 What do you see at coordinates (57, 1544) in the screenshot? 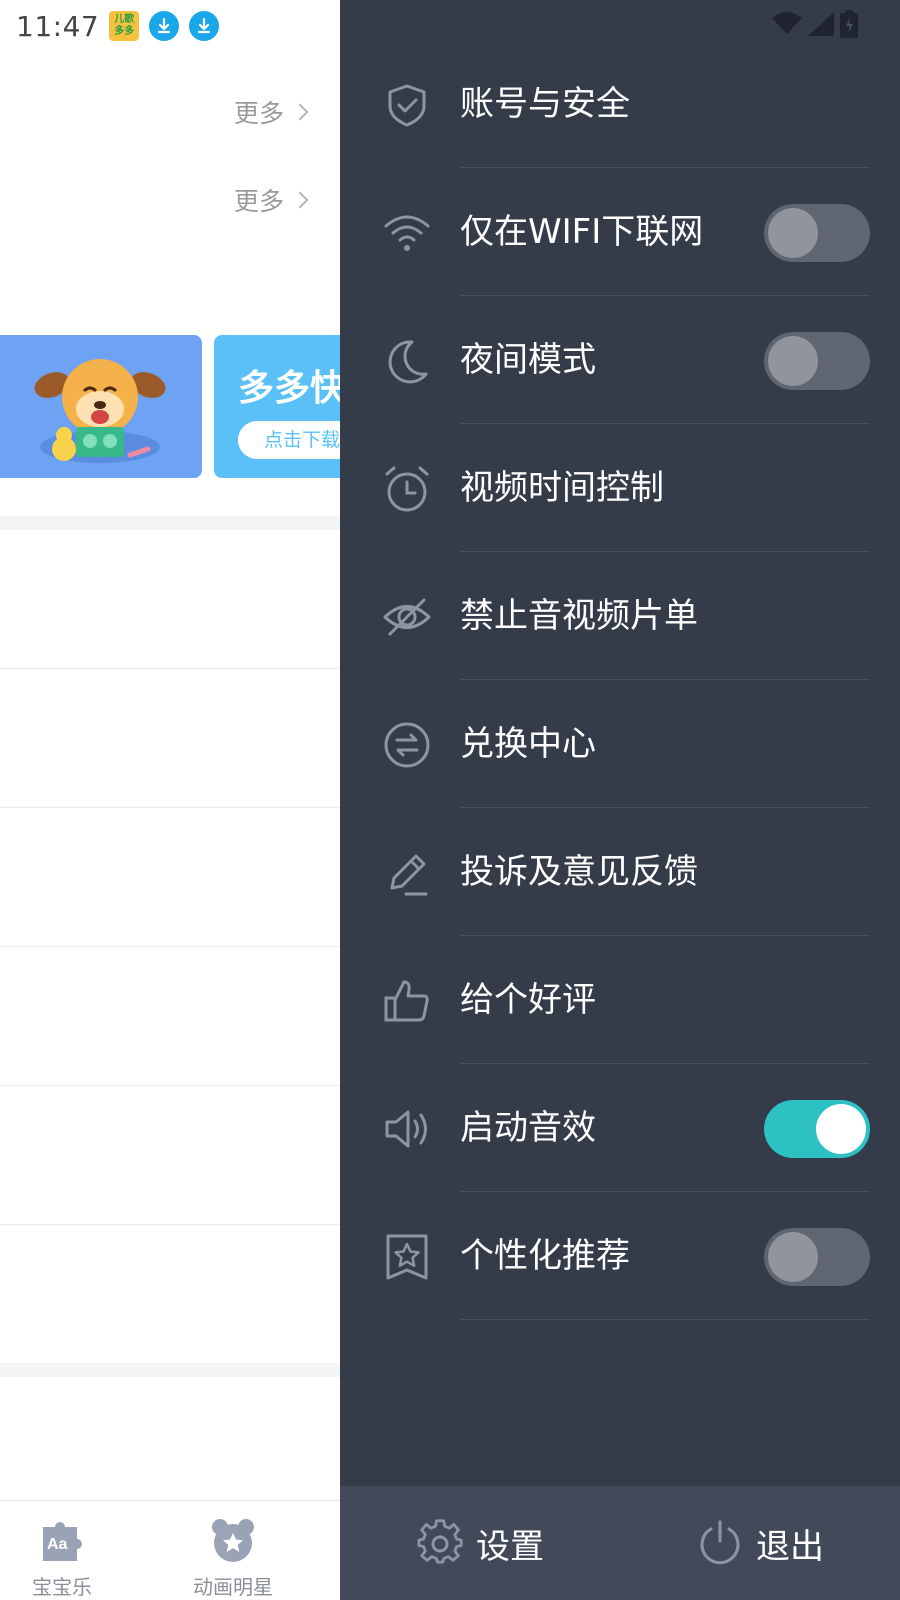
I see `svg-text: Aa` at bounding box center [57, 1544].